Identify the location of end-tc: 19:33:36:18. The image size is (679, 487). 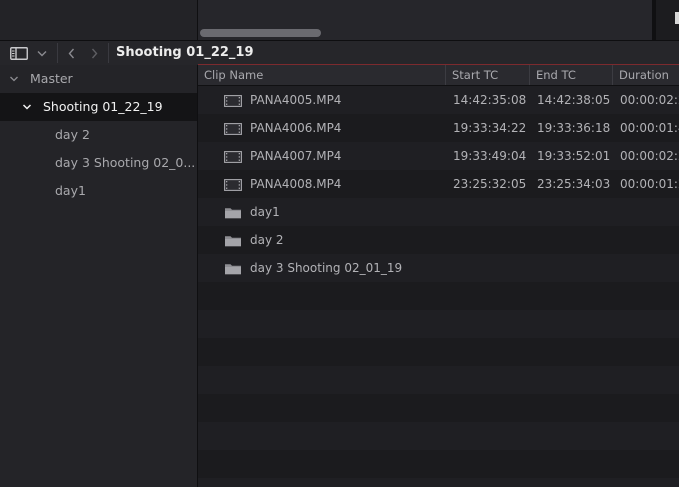
(574, 128).